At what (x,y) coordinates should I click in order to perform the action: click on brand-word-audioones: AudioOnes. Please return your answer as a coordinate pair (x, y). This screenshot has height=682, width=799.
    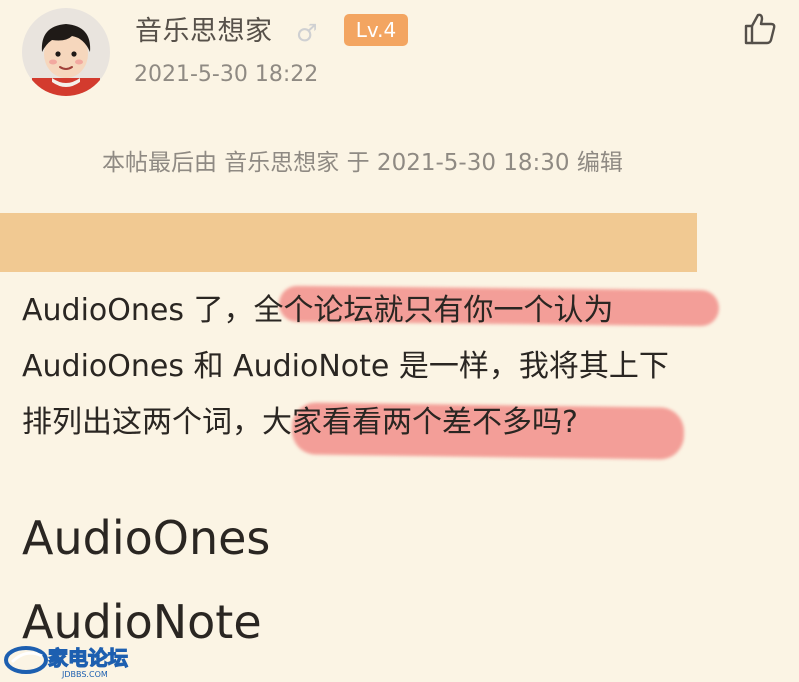
    Looking at the image, I should click on (146, 538).